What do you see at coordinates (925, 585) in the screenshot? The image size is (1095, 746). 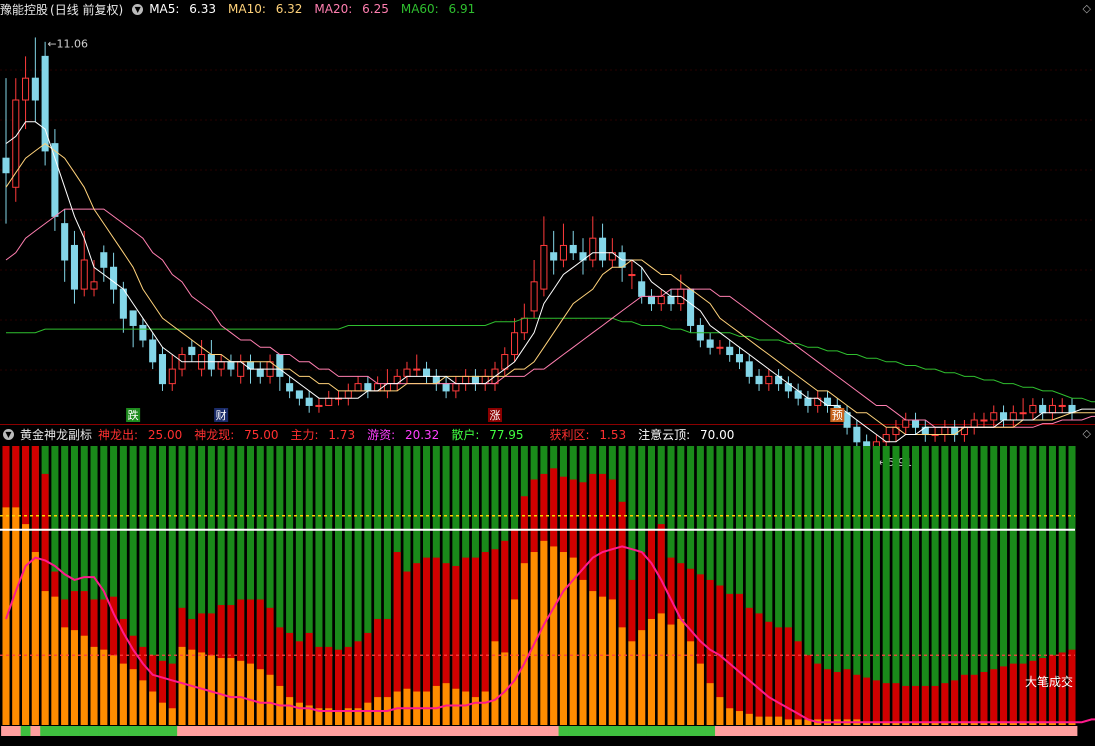 I see `bar-green` at bounding box center [925, 585].